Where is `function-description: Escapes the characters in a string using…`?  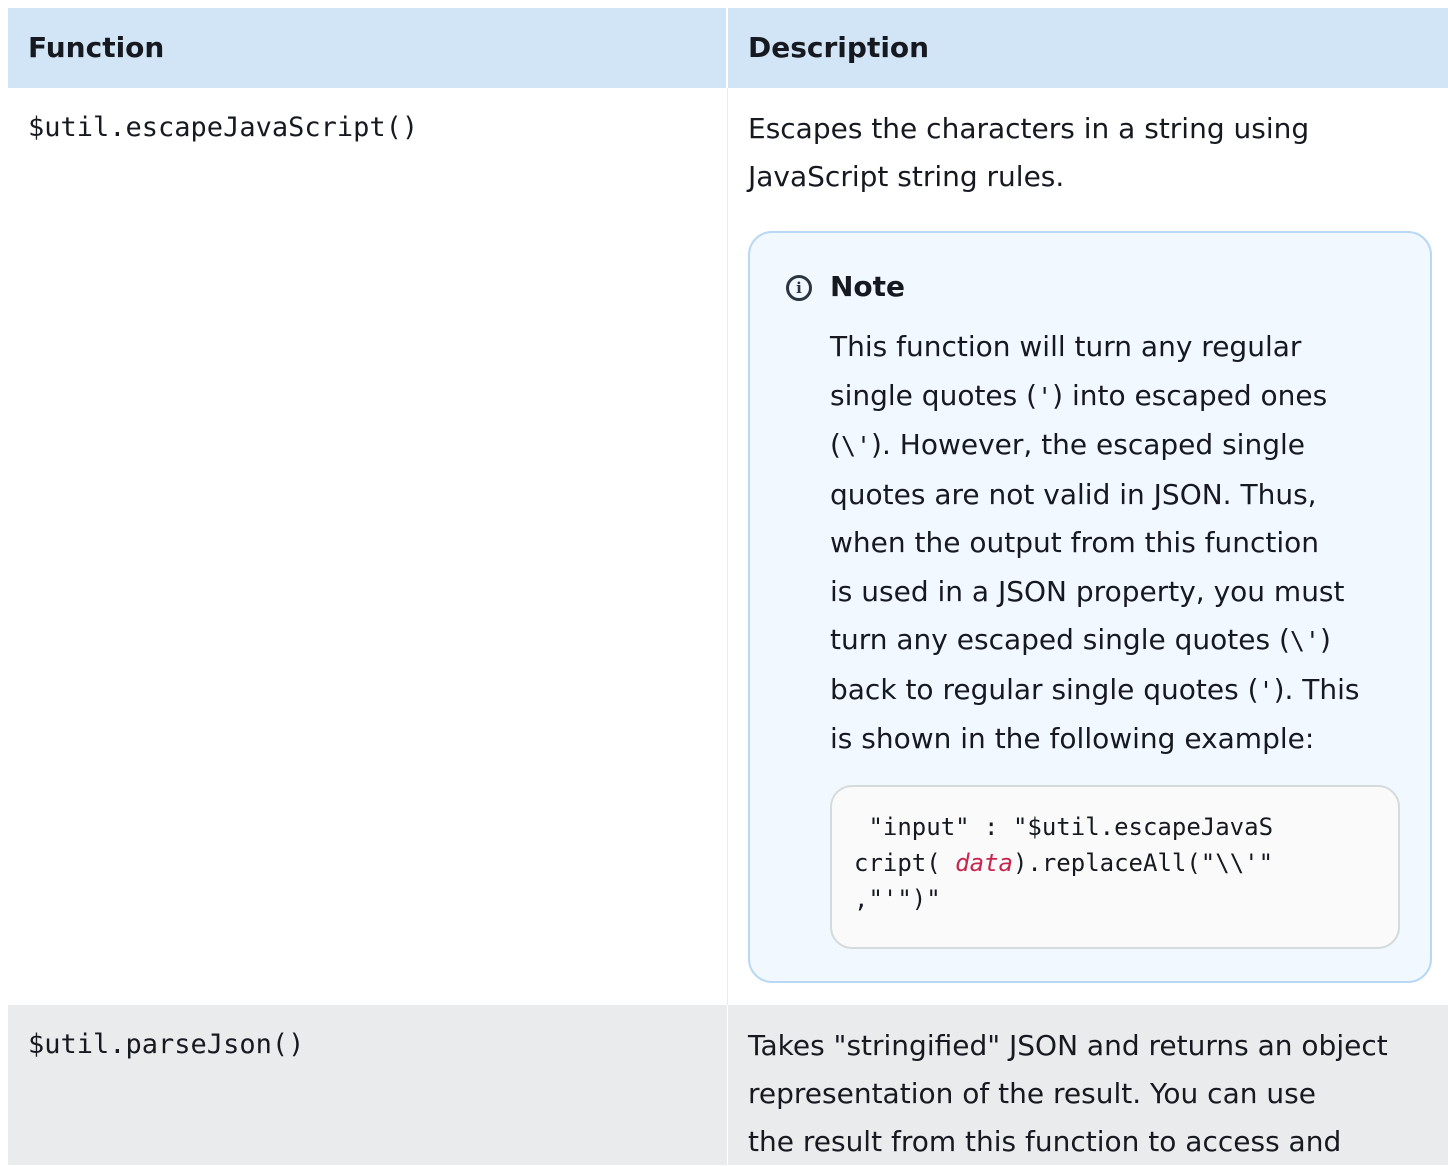
function-description: Escapes the characters in a string using… is located at coordinates (1098, 153).